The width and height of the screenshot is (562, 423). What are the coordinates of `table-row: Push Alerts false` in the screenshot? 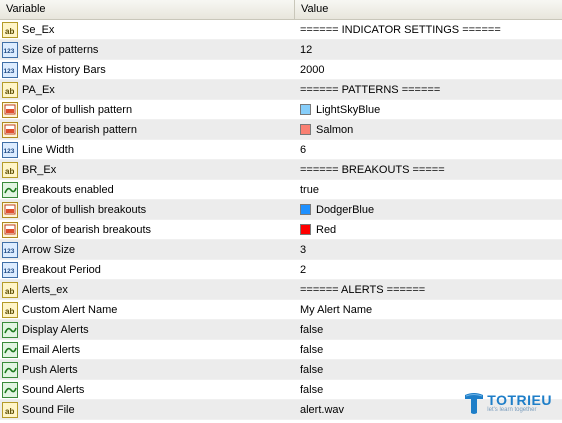 It's located at (281, 370).